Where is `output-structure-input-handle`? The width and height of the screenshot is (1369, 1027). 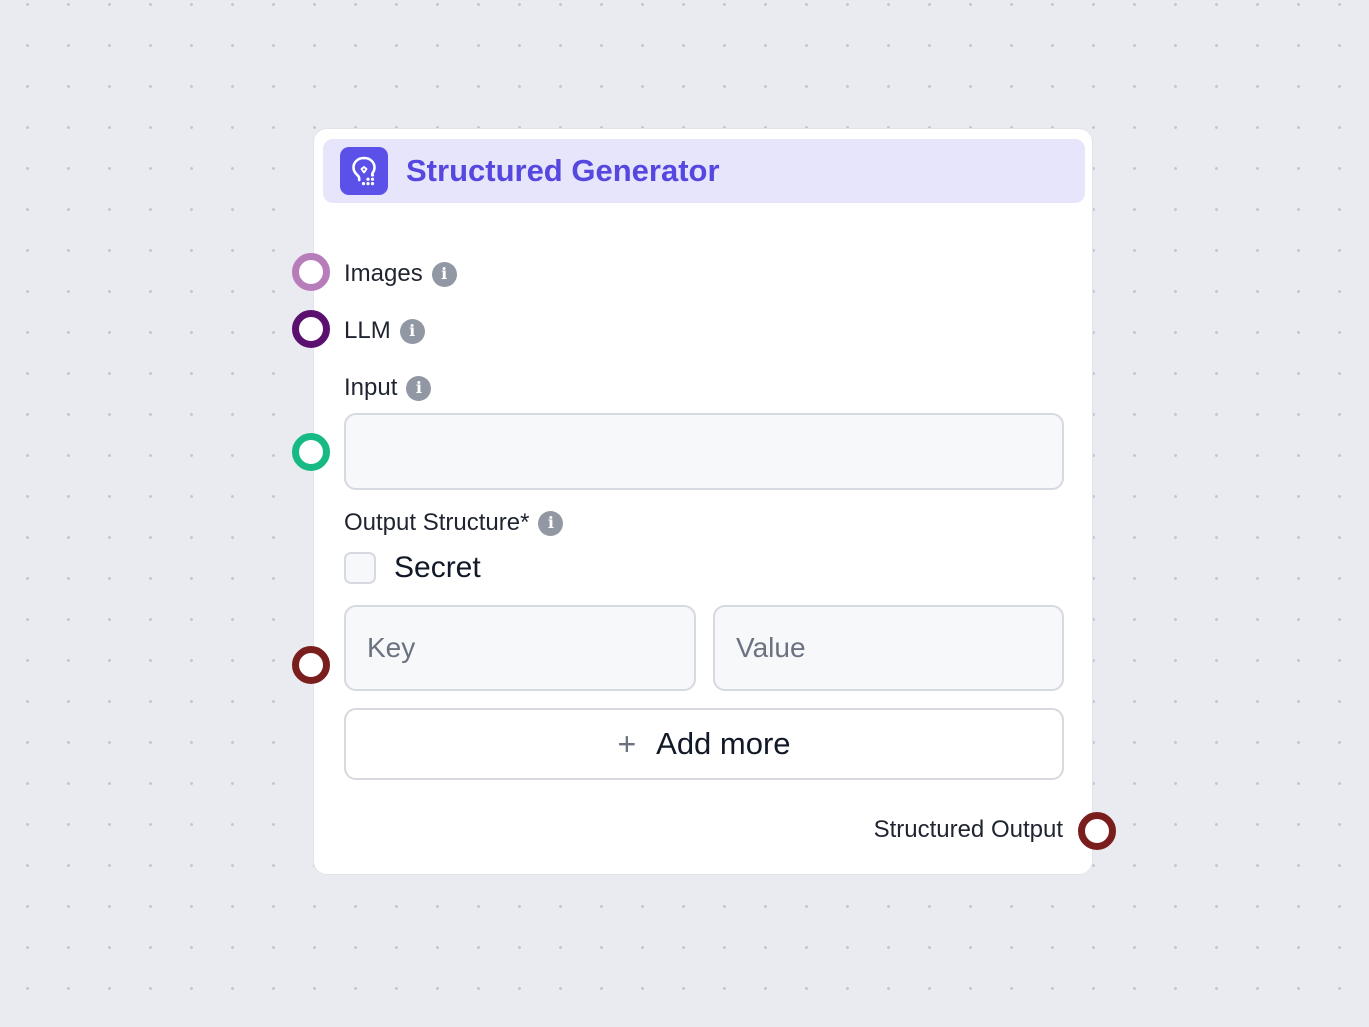 output-structure-input-handle is located at coordinates (311, 665).